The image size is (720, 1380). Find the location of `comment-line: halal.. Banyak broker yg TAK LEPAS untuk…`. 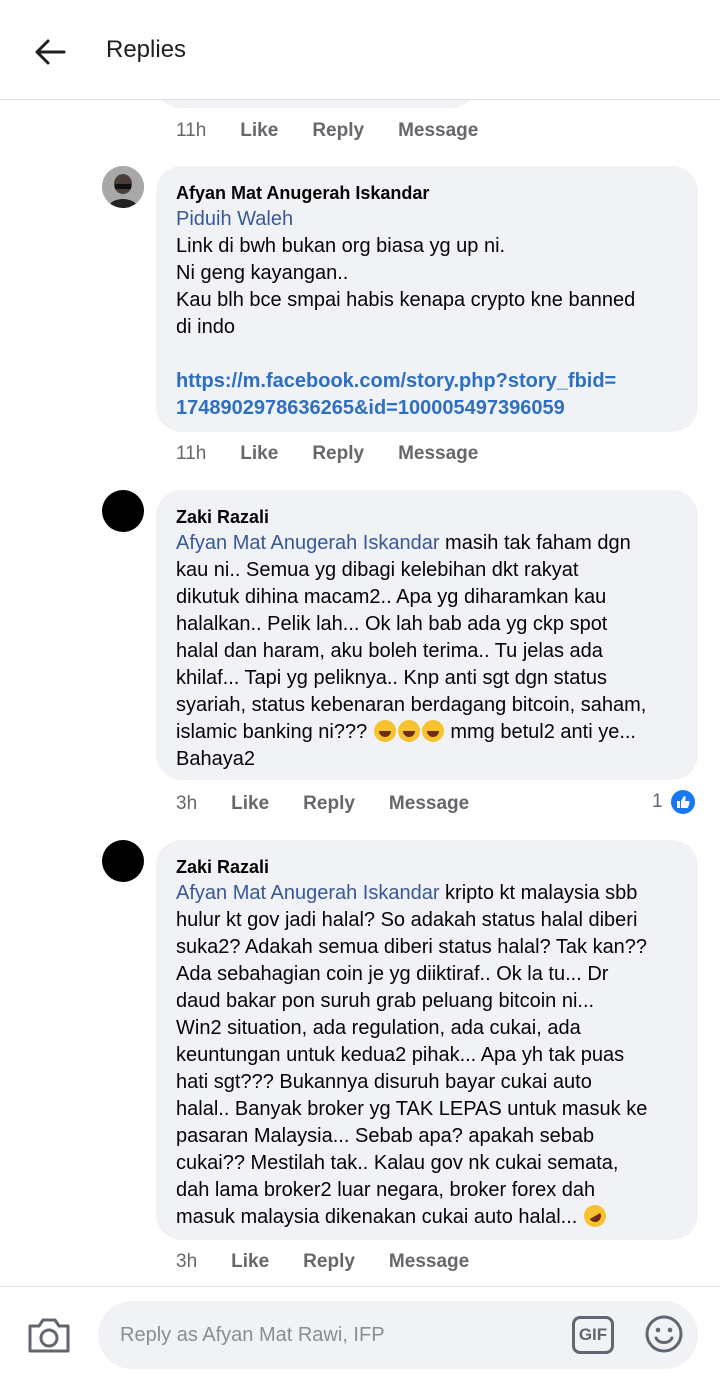

comment-line: halal.. Banyak broker yg TAK LEPAS untuk… is located at coordinates (412, 1109).